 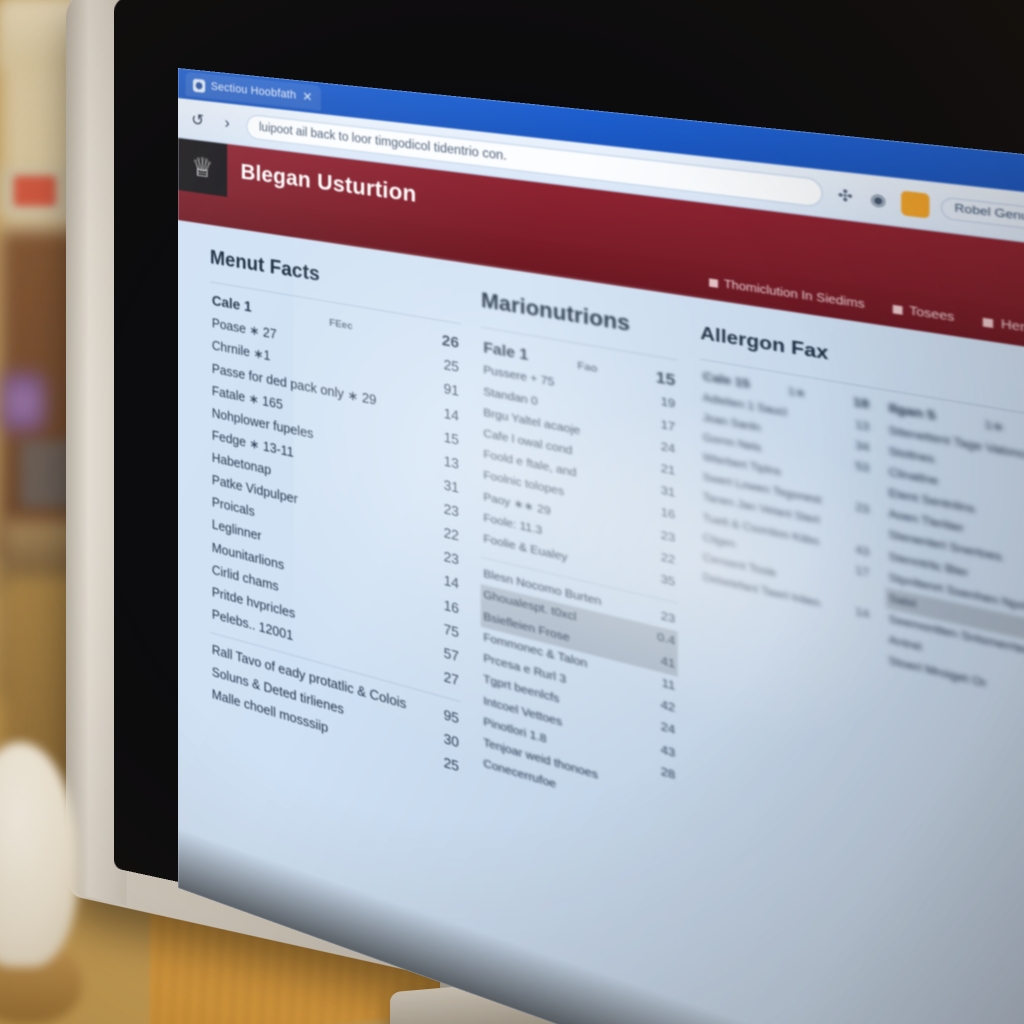 I want to click on bookmark-star-icon, so click(x=914, y=203).